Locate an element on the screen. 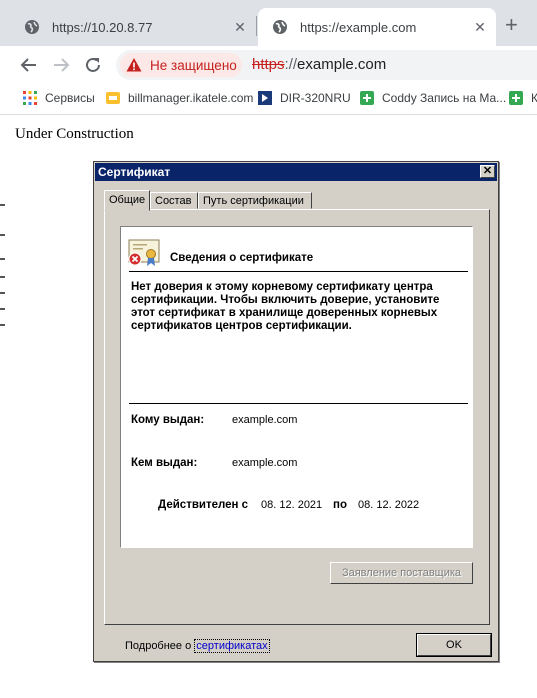 The height and width of the screenshot is (698, 537). tab-separator is located at coordinates (256, 26).